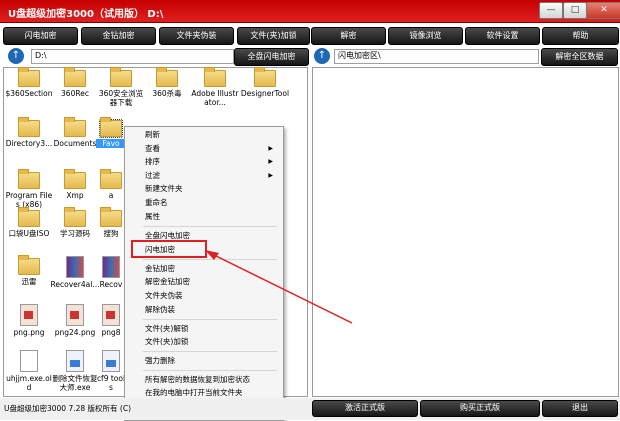 The image size is (620, 421). Describe the element at coordinates (279, 287) in the screenshot. I see `annotation-arrow-icon` at that location.